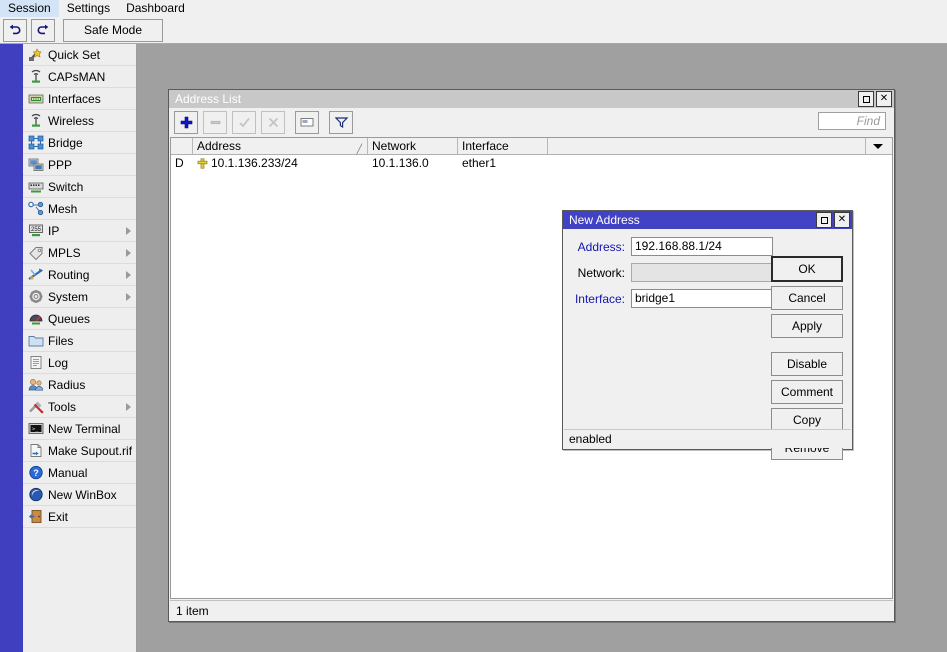 The image size is (947, 652). What do you see at coordinates (842, 220) in the screenshot?
I see `new-address-close-button: ✕` at bounding box center [842, 220].